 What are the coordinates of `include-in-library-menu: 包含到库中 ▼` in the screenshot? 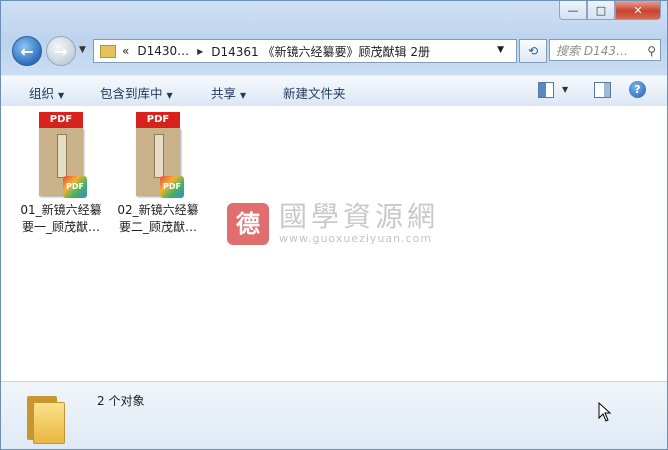 It's located at (136, 92).